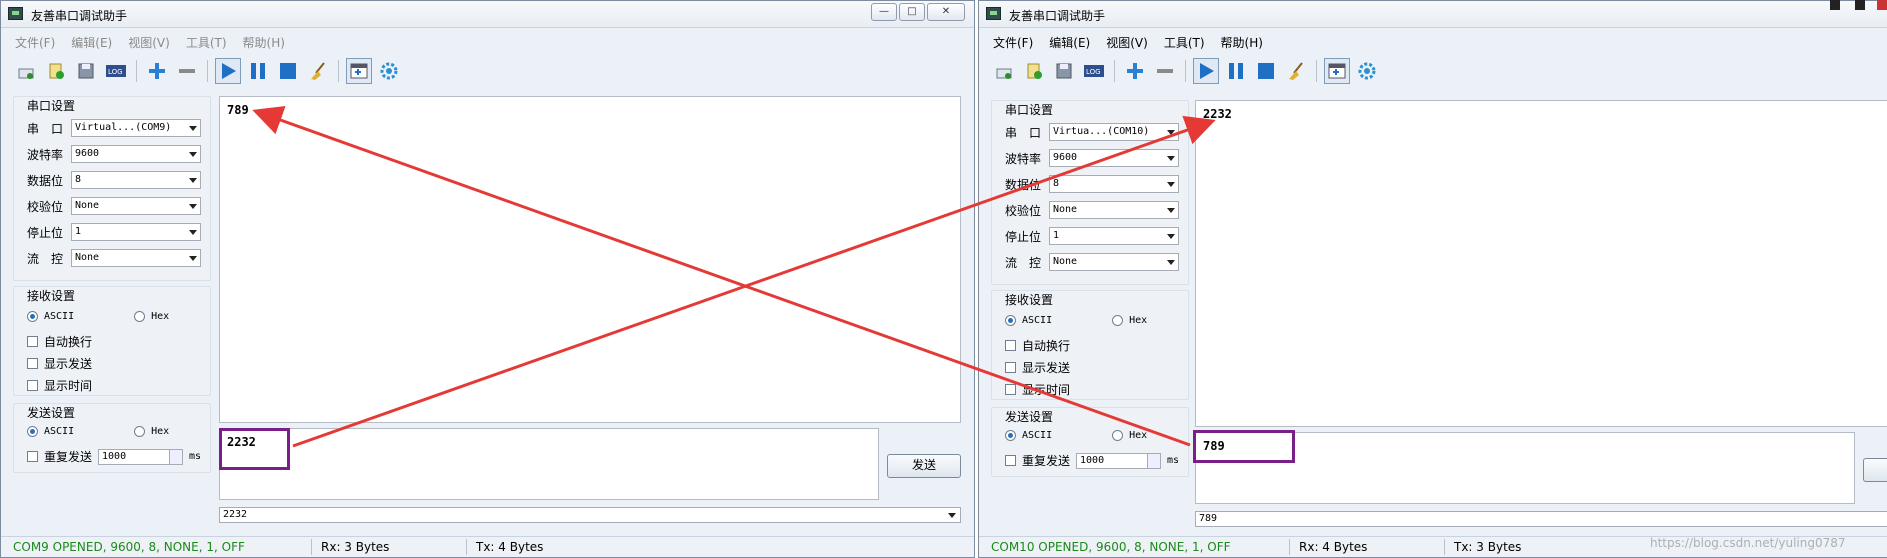 This screenshot has height=558, width=1887. Describe the element at coordinates (1023, 158) in the screenshot. I see `baud-label: 波特率` at that location.